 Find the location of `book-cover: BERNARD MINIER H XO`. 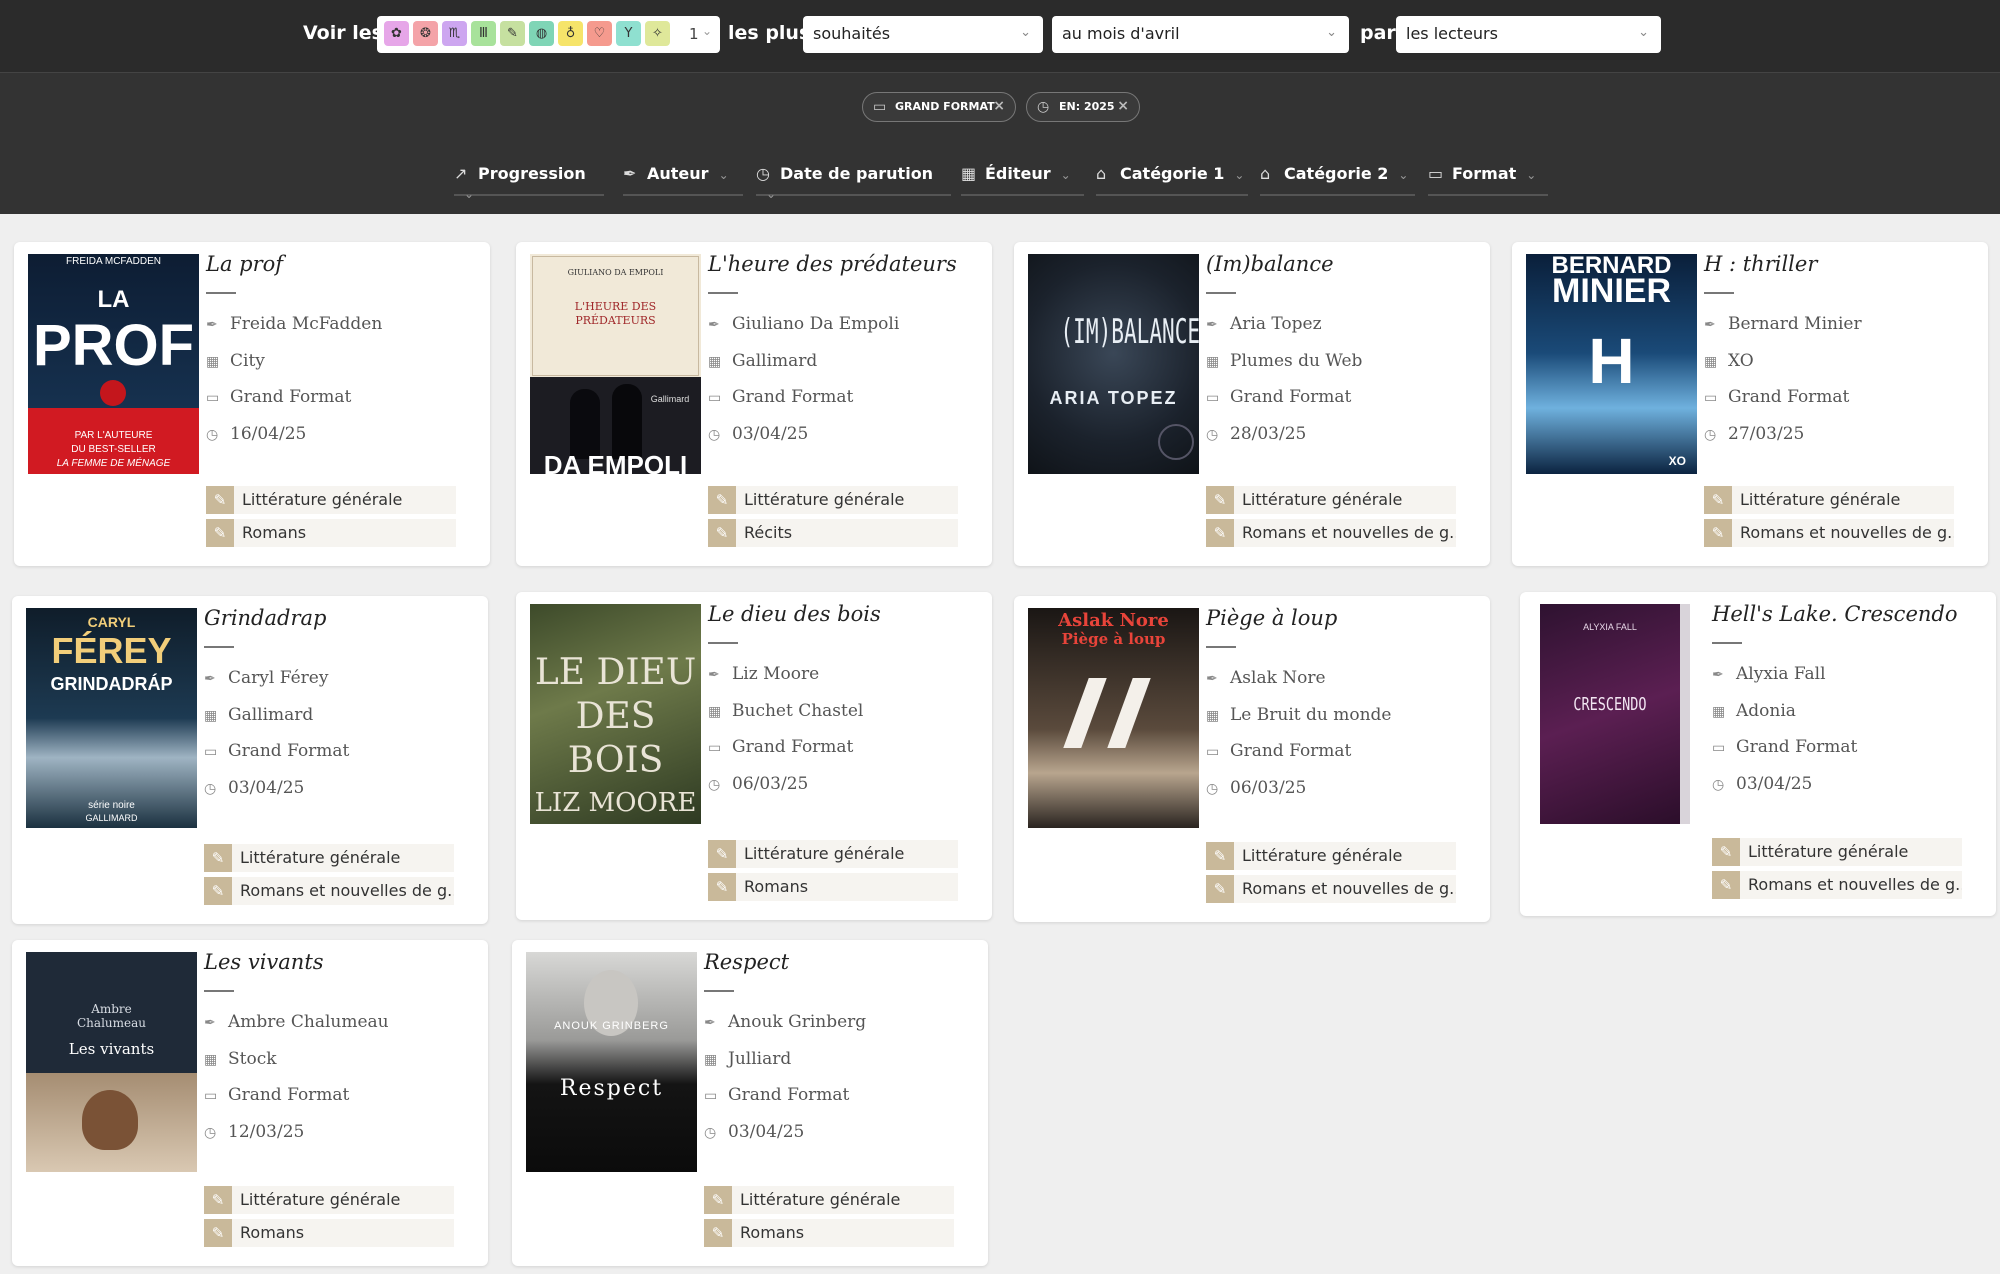

book-cover: BERNARD MINIER H XO is located at coordinates (1611, 364).